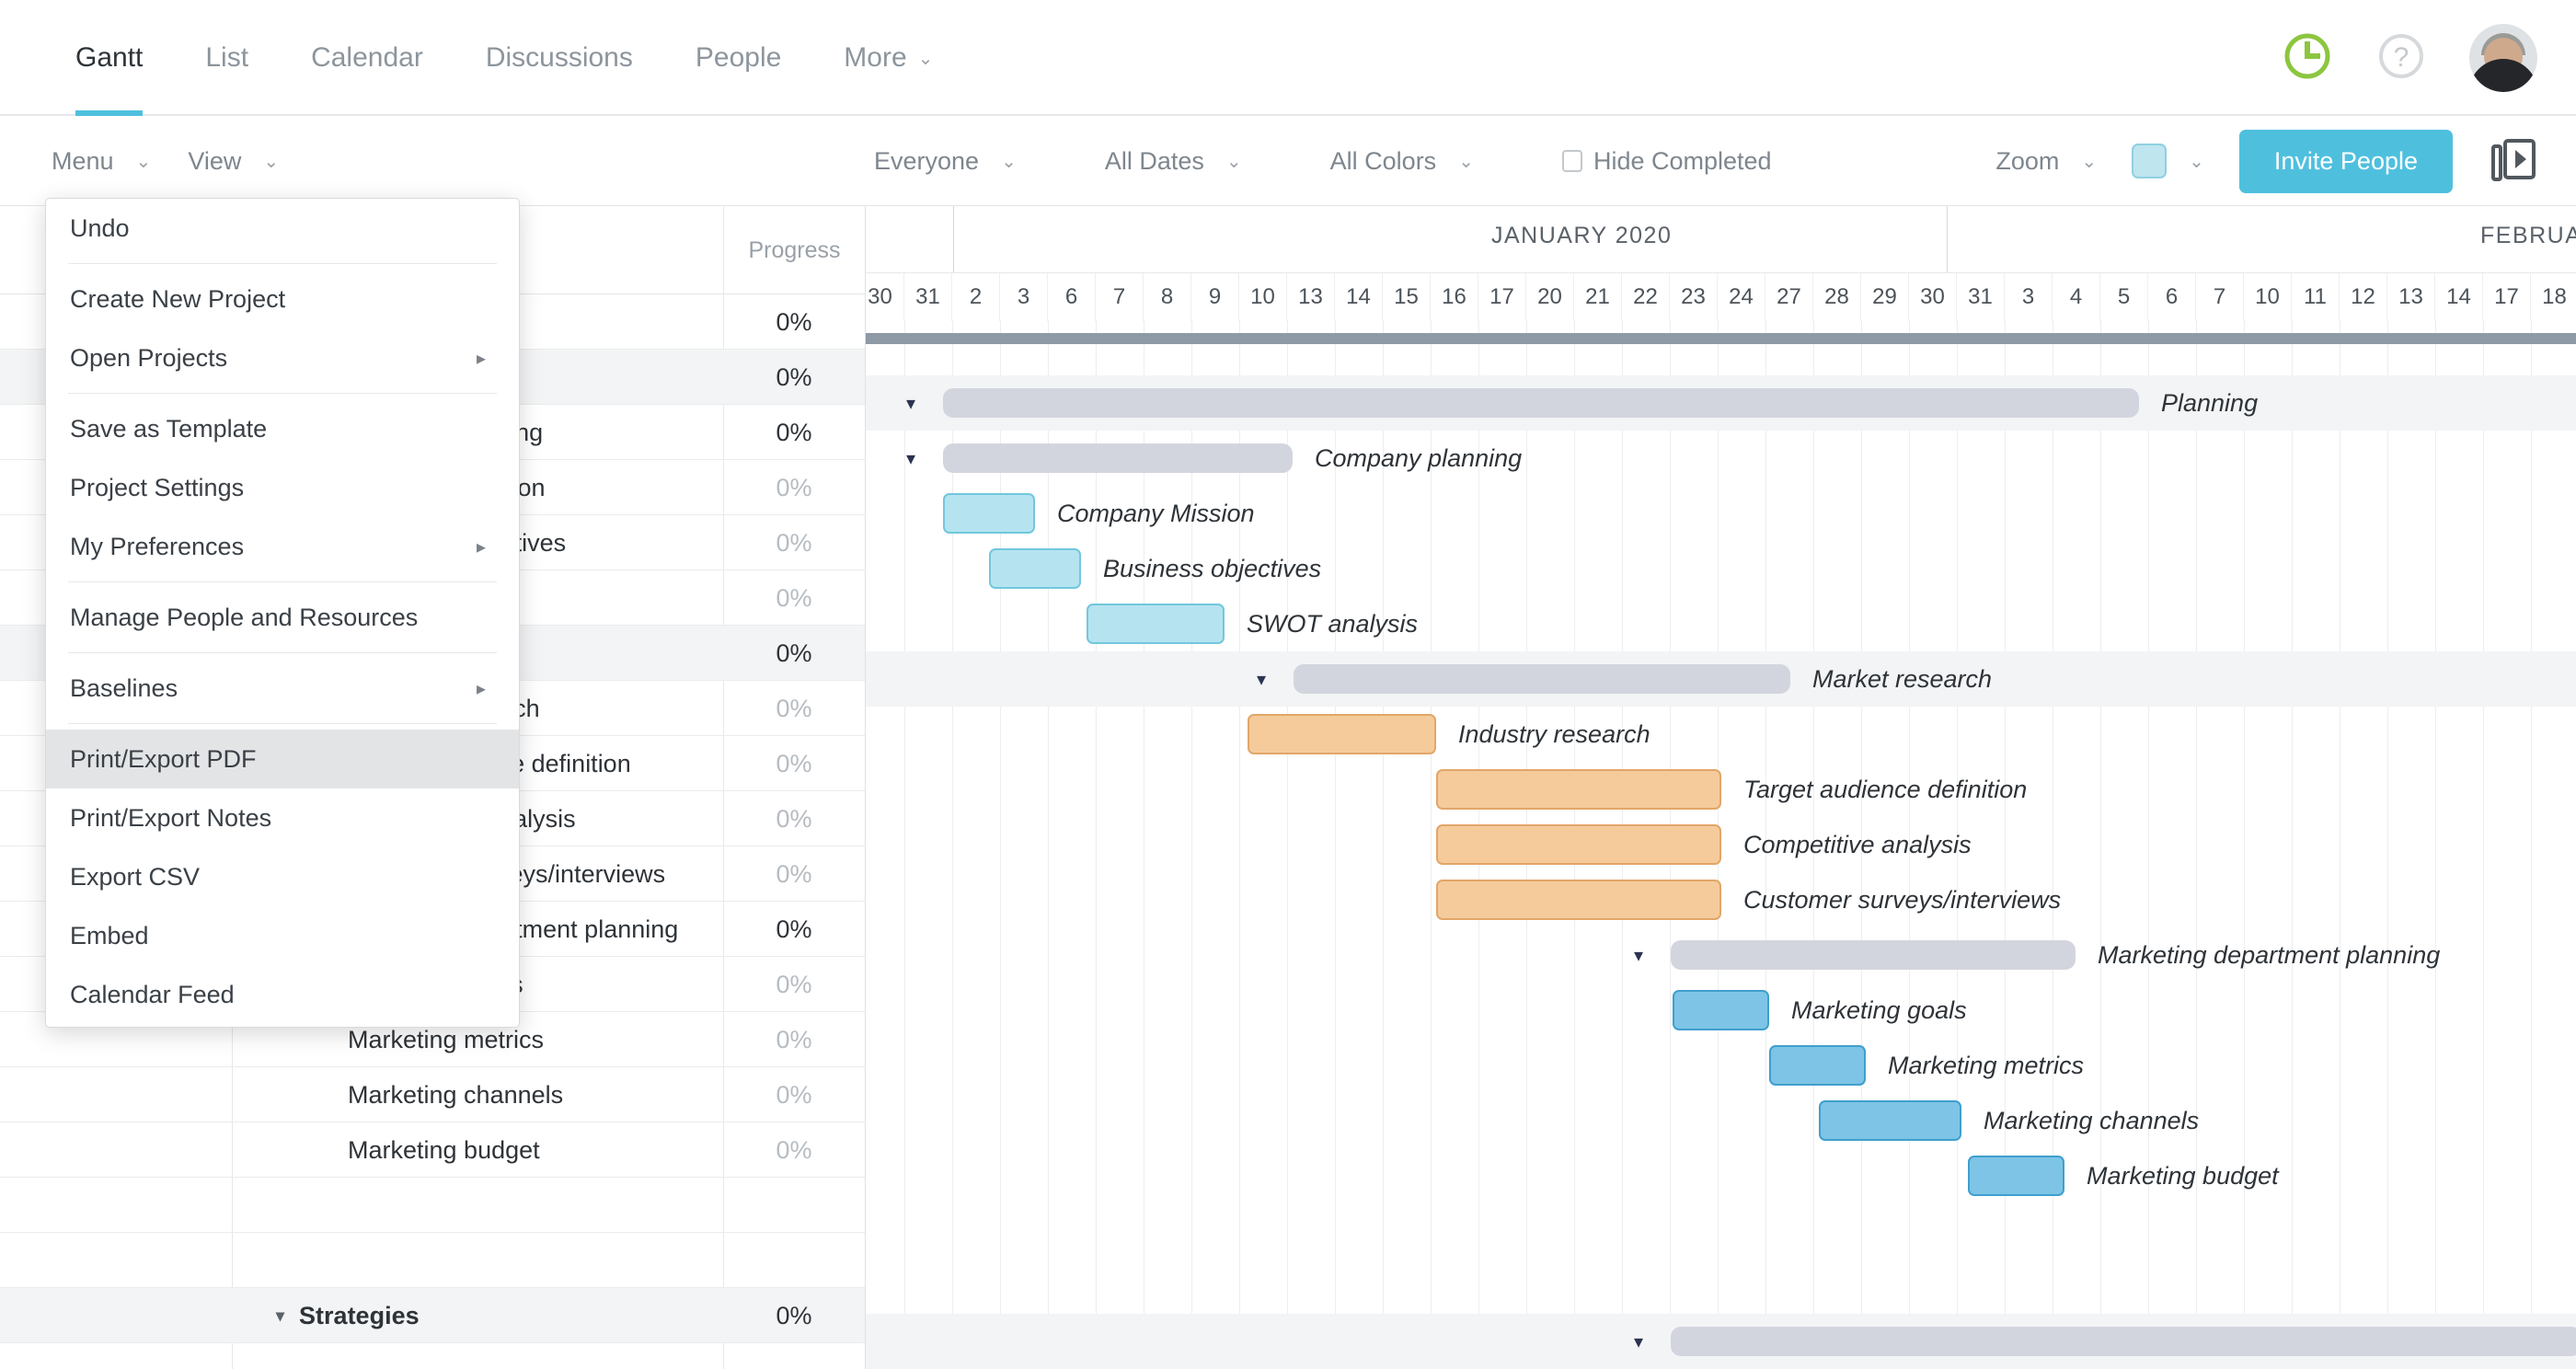 The image size is (2576, 1369). I want to click on everyone-filter: Everyone ⌄, so click(945, 162).